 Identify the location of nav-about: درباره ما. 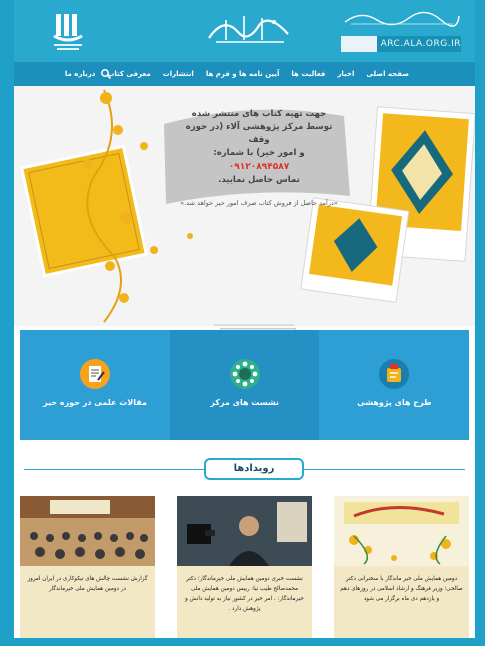
(80, 74).